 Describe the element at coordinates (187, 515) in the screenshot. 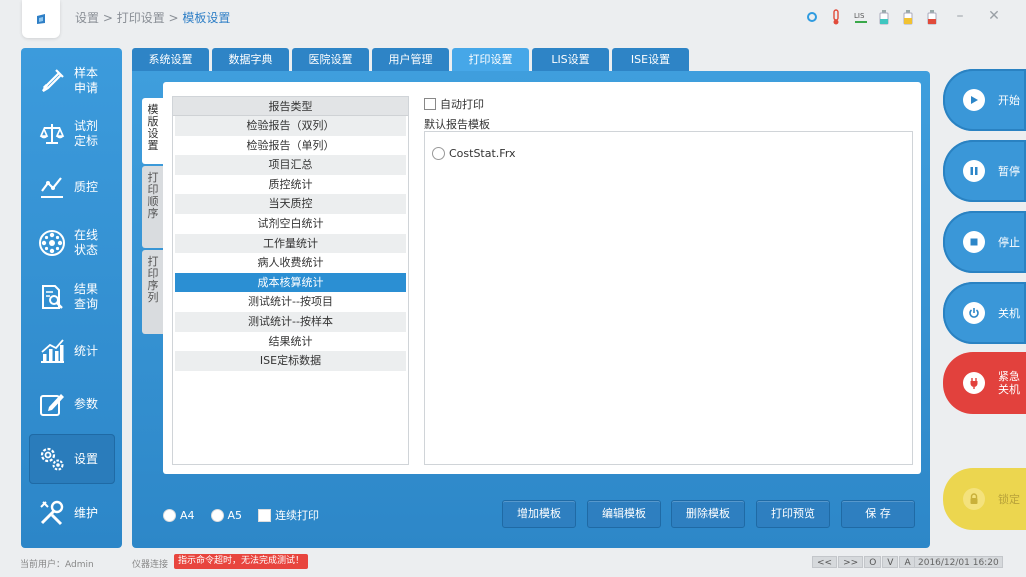

I see `a4-label: A4` at that location.